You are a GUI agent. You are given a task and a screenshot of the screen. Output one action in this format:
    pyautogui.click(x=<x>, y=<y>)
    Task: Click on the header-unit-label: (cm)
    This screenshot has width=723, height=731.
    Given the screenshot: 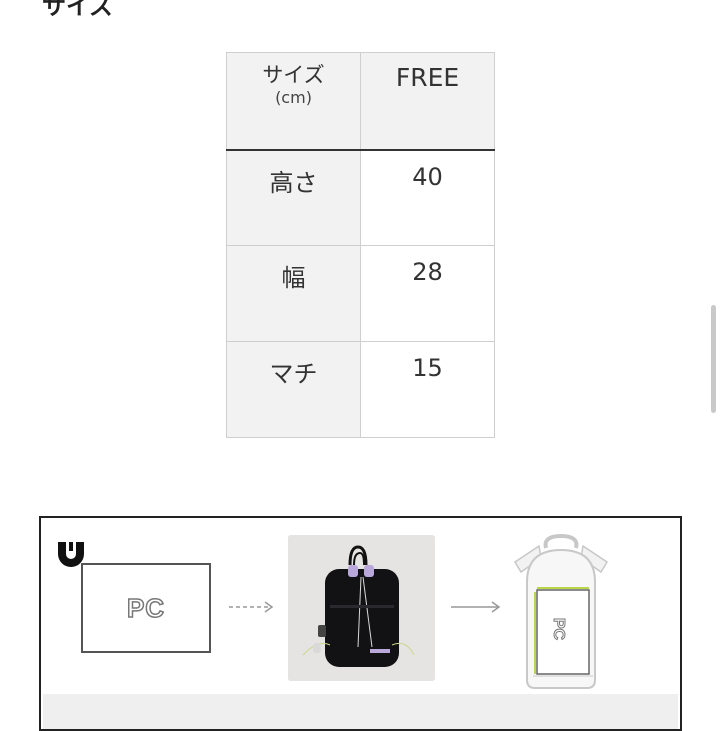 What is the action you would take?
    pyautogui.click(x=293, y=97)
    